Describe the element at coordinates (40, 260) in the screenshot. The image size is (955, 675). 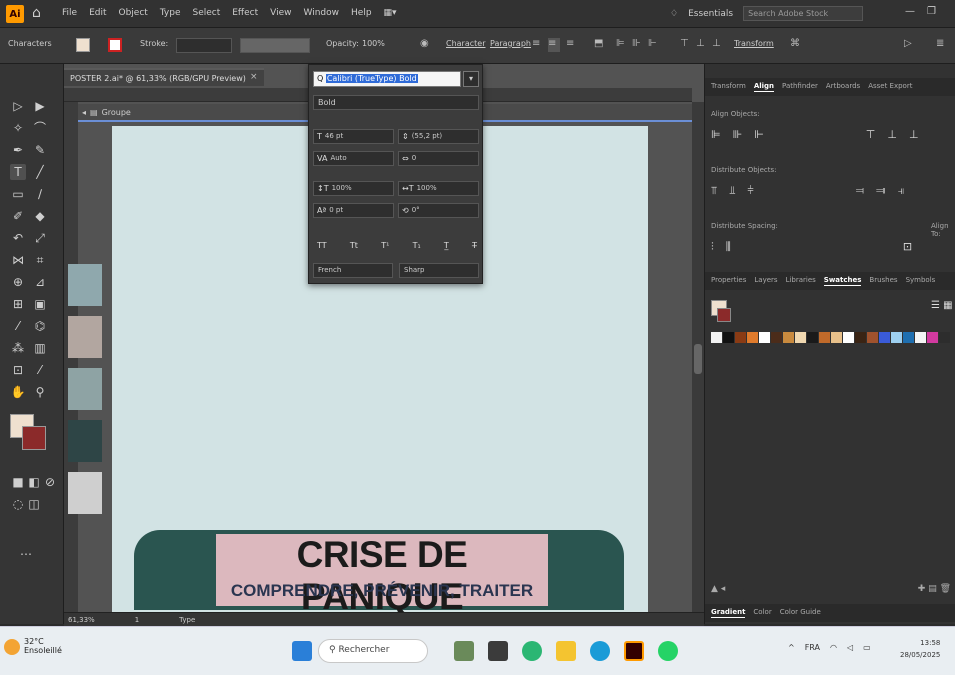
I see `free-transform-icon: ⌗` at that location.